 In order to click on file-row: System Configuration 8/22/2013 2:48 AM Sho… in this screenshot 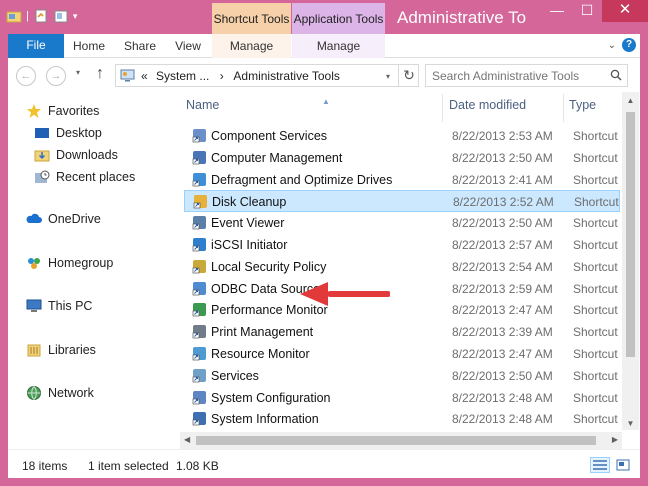, I will do `click(402, 398)`.